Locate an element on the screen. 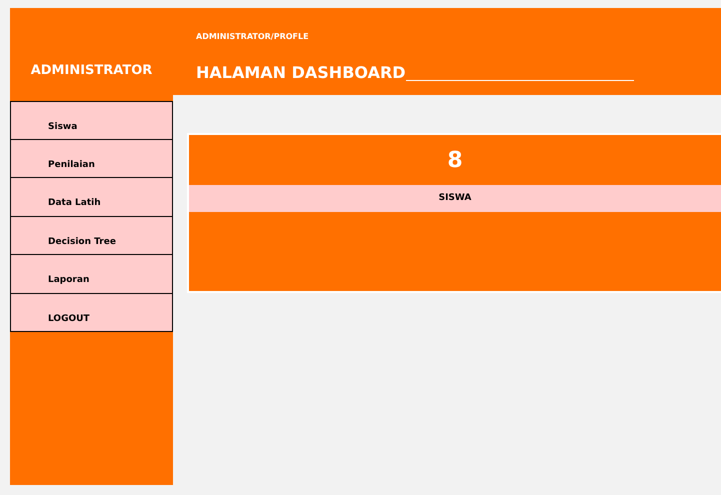 This screenshot has width=721, height=495. stat-label: SISWA is located at coordinates (455, 198).